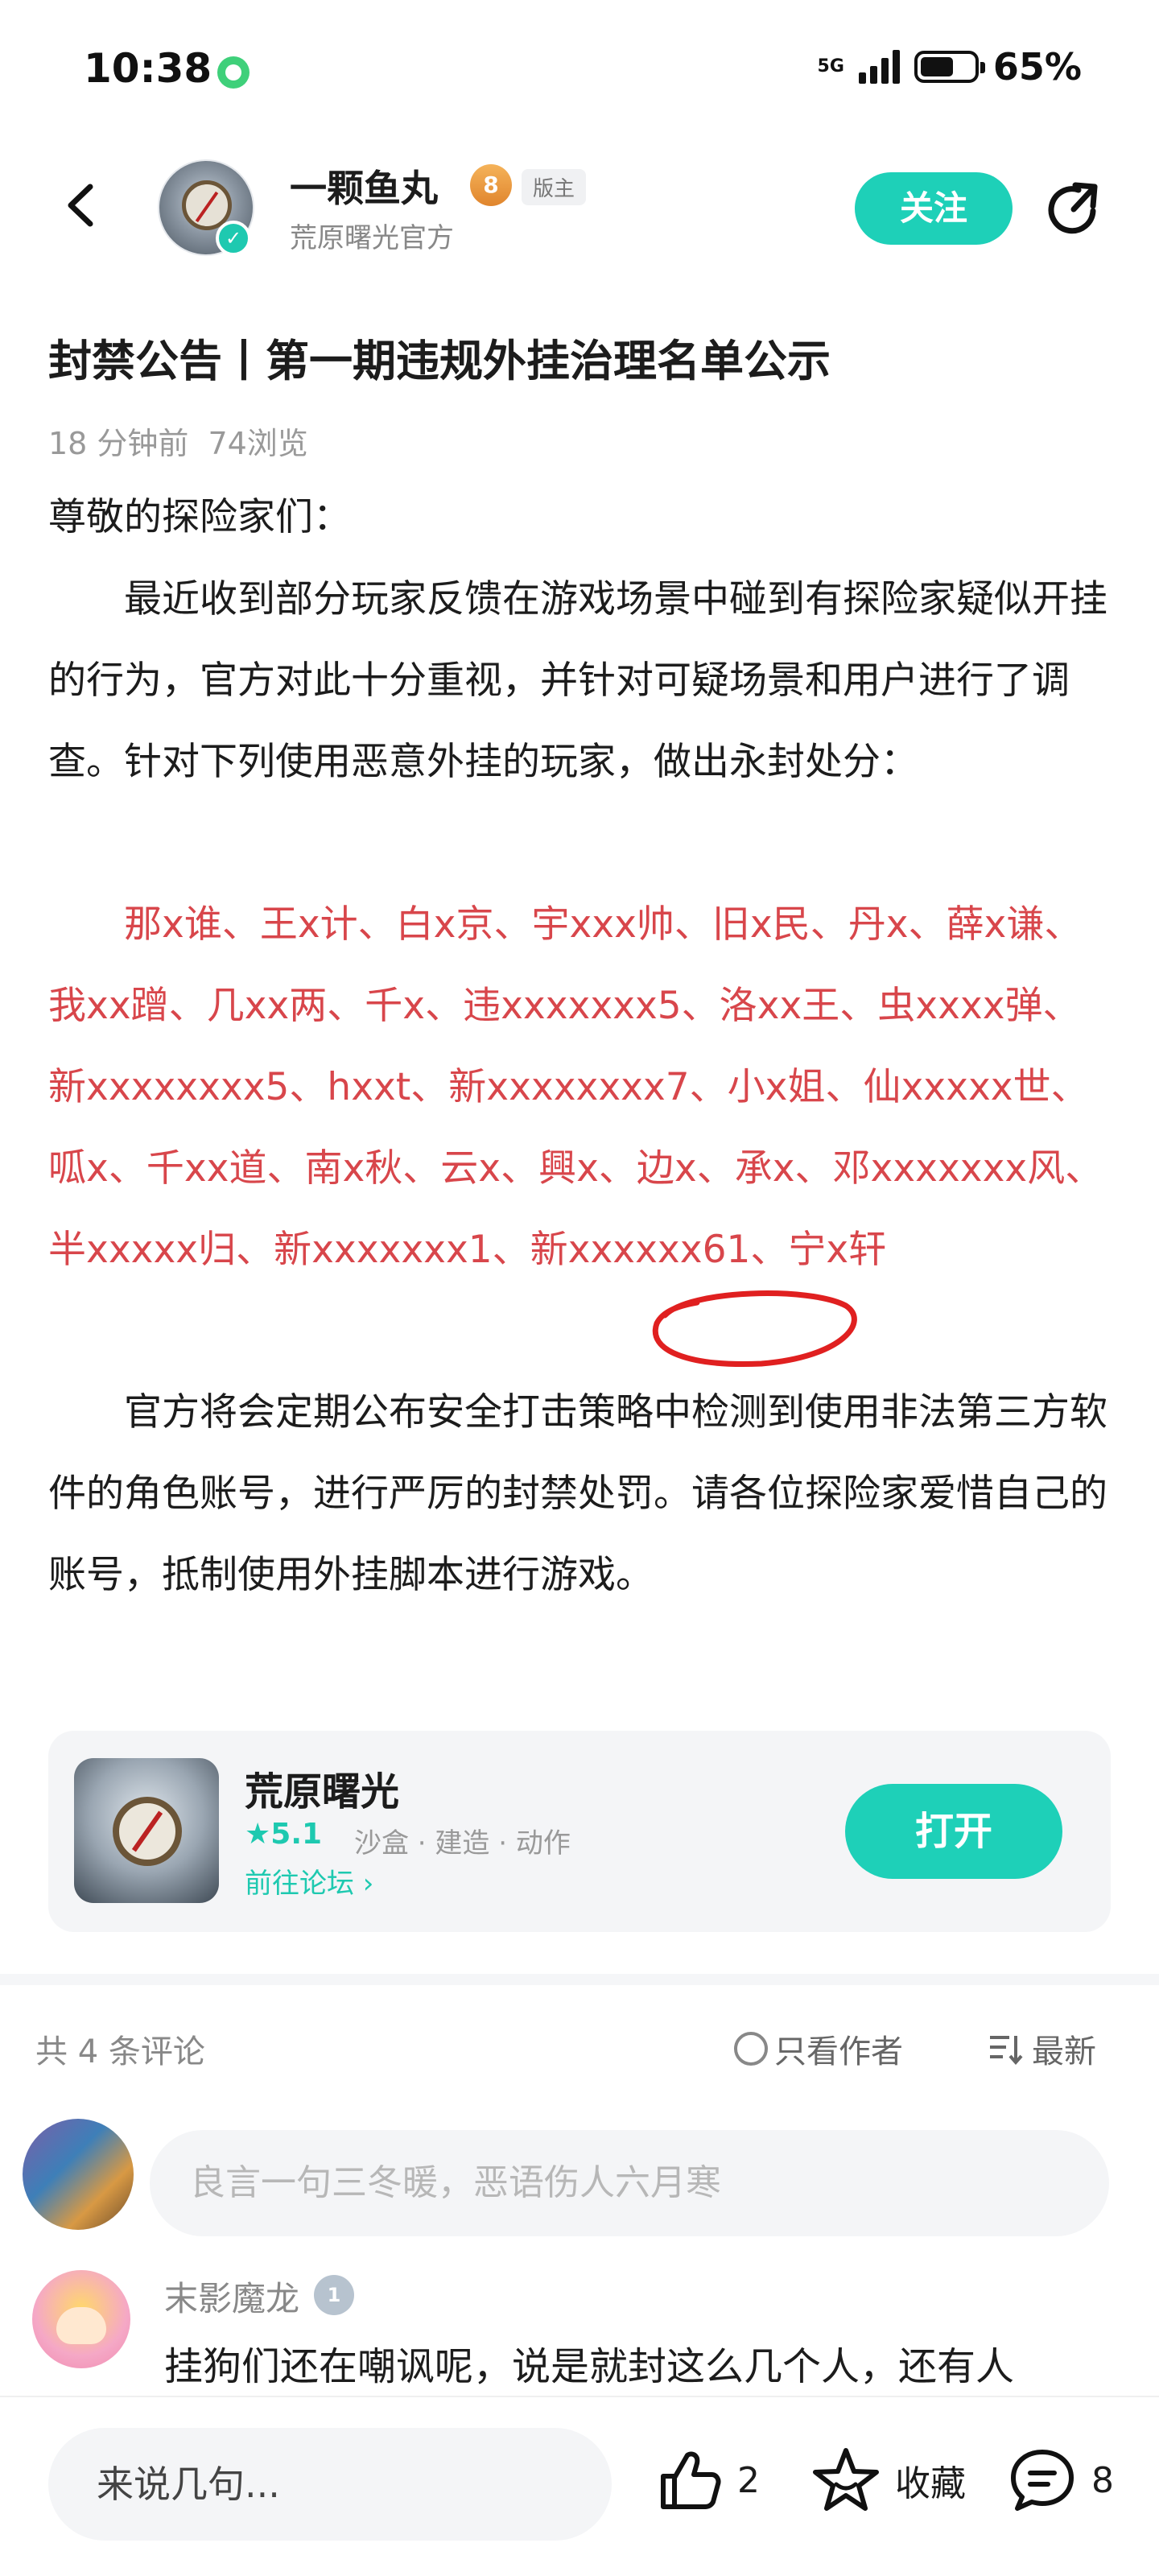  I want to click on only-author-label: 只看作者, so click(839, 2051).